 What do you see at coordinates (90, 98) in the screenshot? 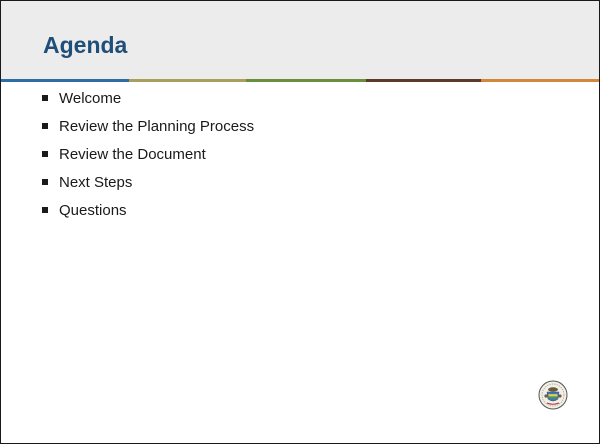
I see `agenda-item-label: Welcome` at bounding box center [90, 98].